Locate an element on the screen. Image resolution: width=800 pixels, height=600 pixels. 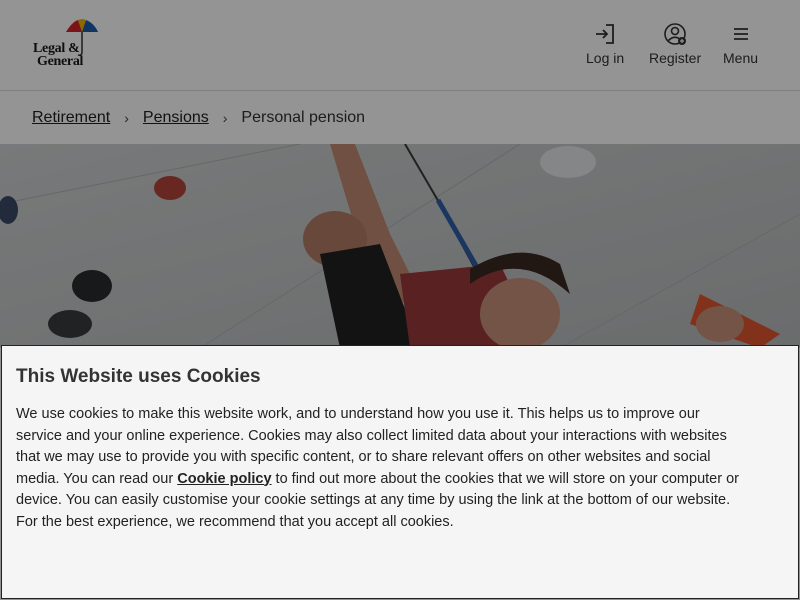
legal-and-general-logo: Legal & General is located at coordinates (66, 45).